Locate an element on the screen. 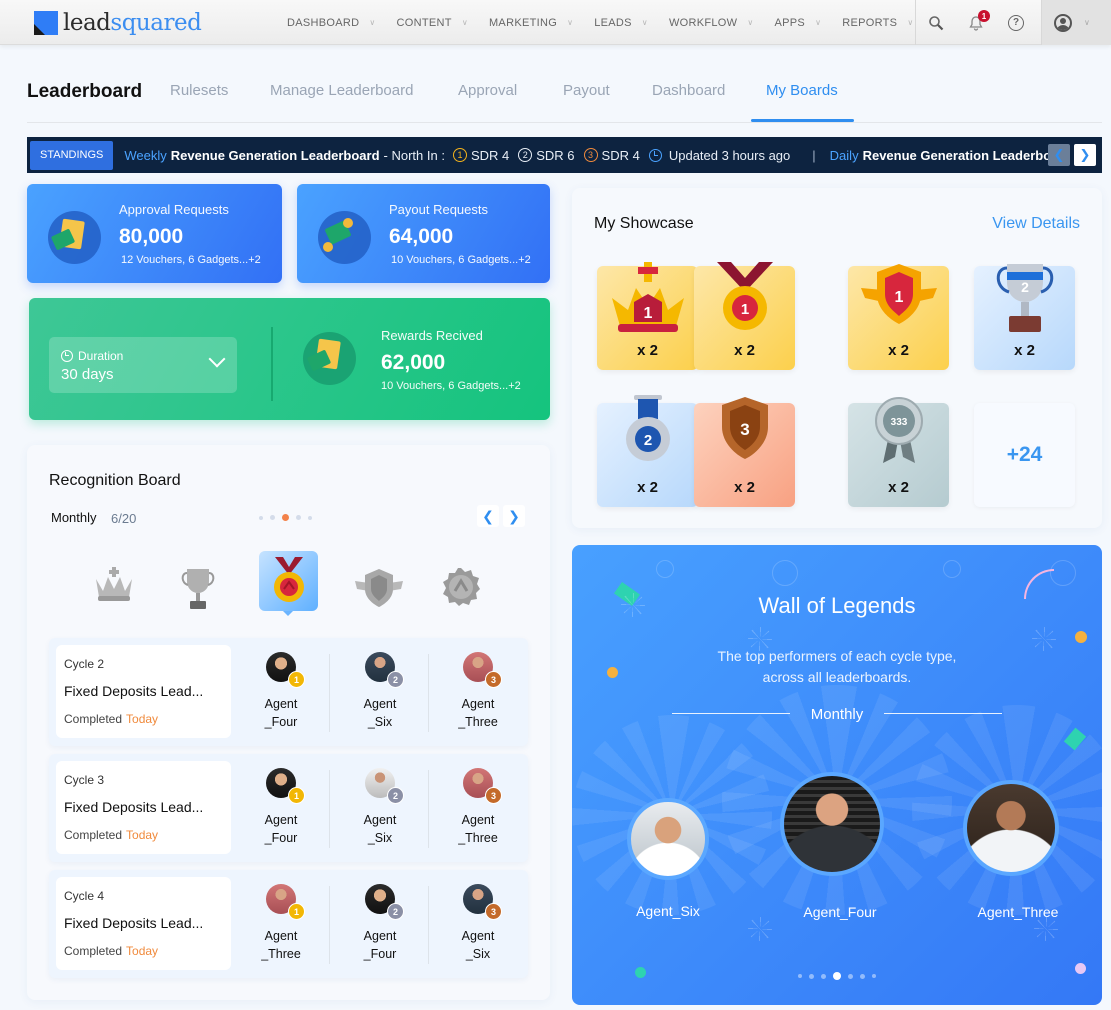 The width and height of the screenshot is (1111, 1010). svg-text: 333 is located at coordinates (898, 422).